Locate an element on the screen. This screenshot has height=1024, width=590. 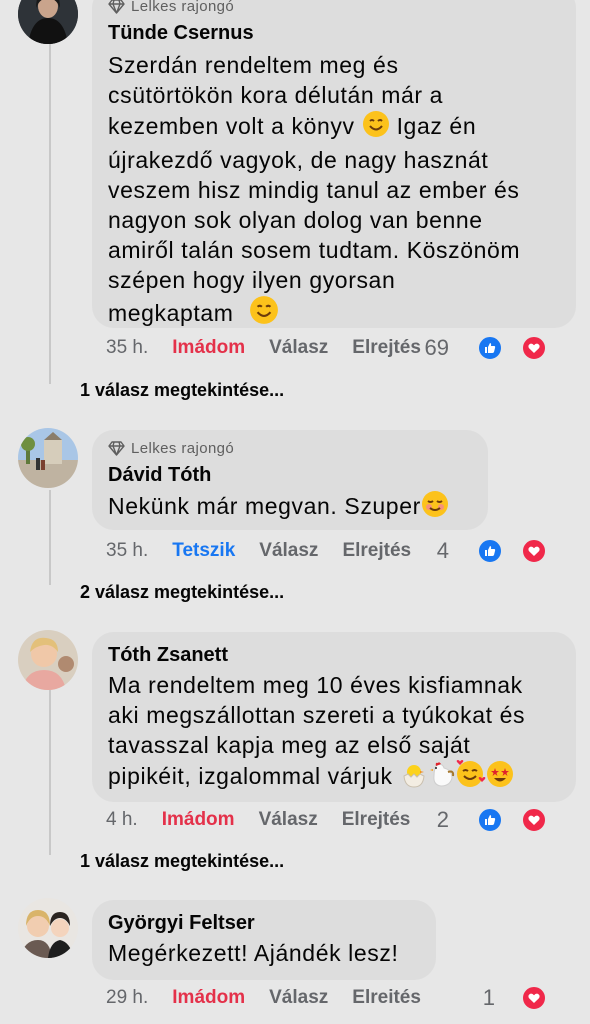
reaction-count: 69 is located at coordinates (436, 347).